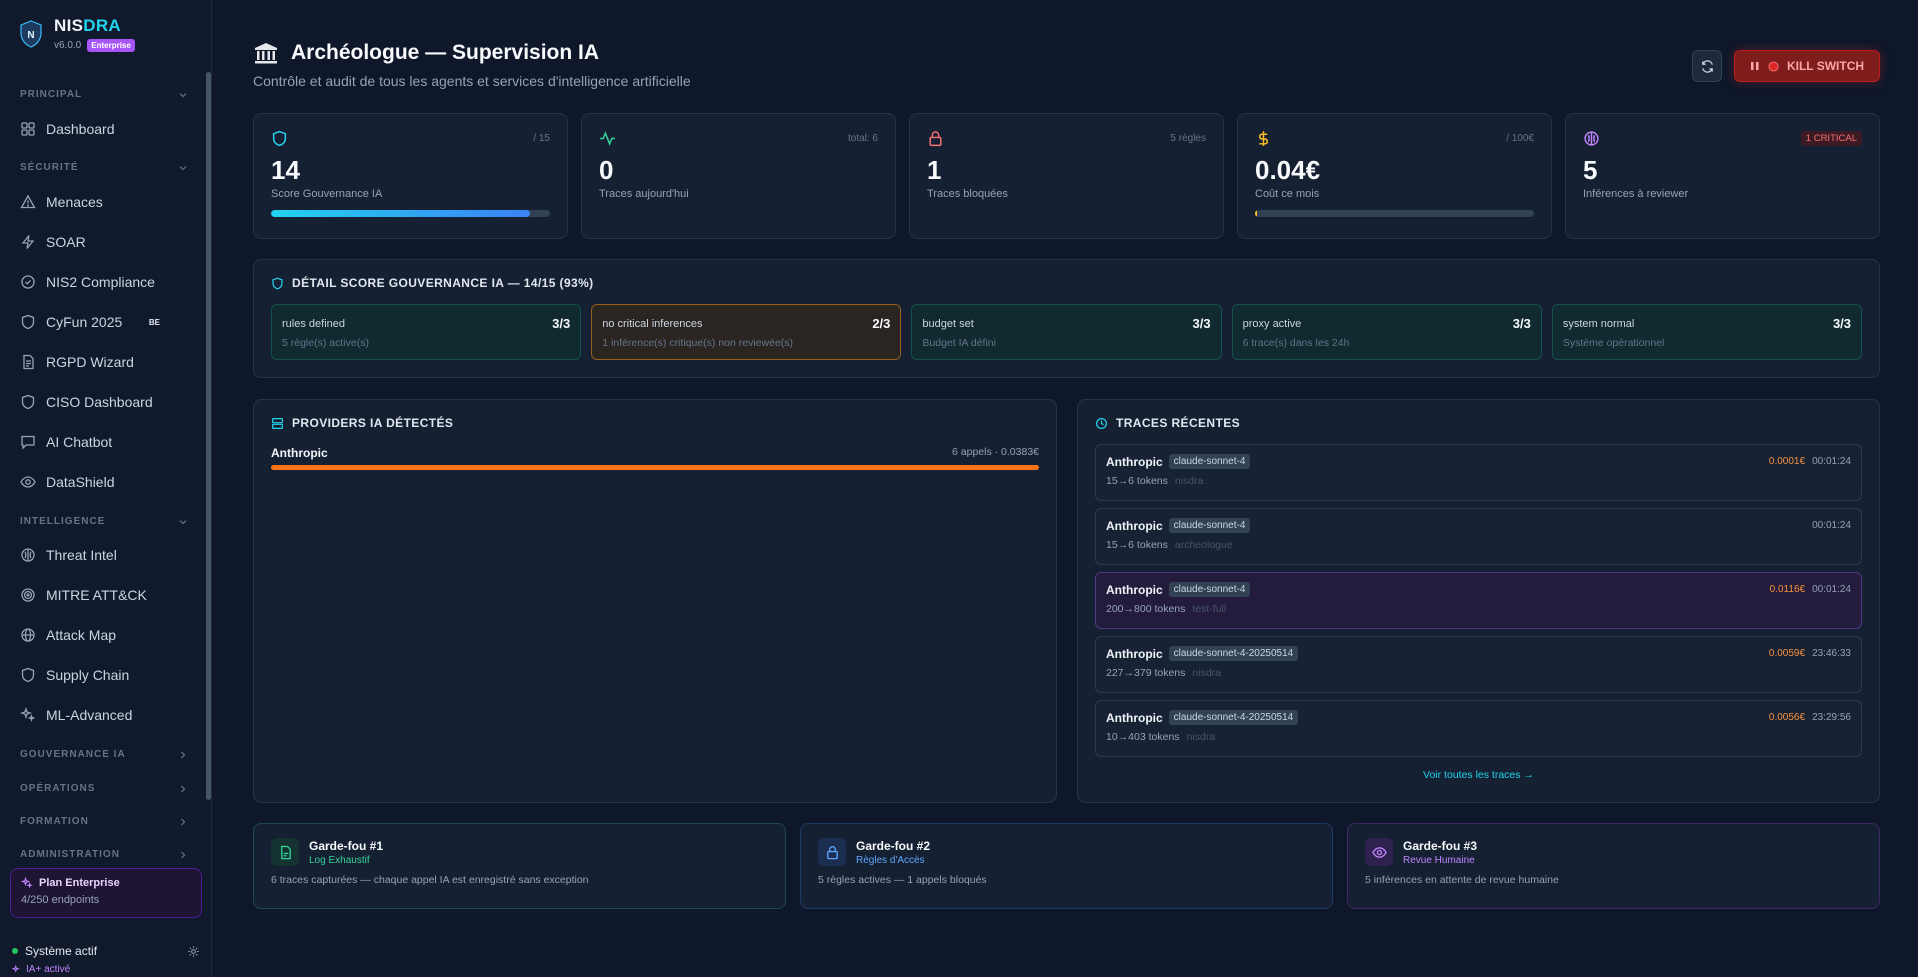  What do you see at coordinates (104, 821) in the screenshot?
I see `section-formation: FORMATION` at bounding box center [104, 821].